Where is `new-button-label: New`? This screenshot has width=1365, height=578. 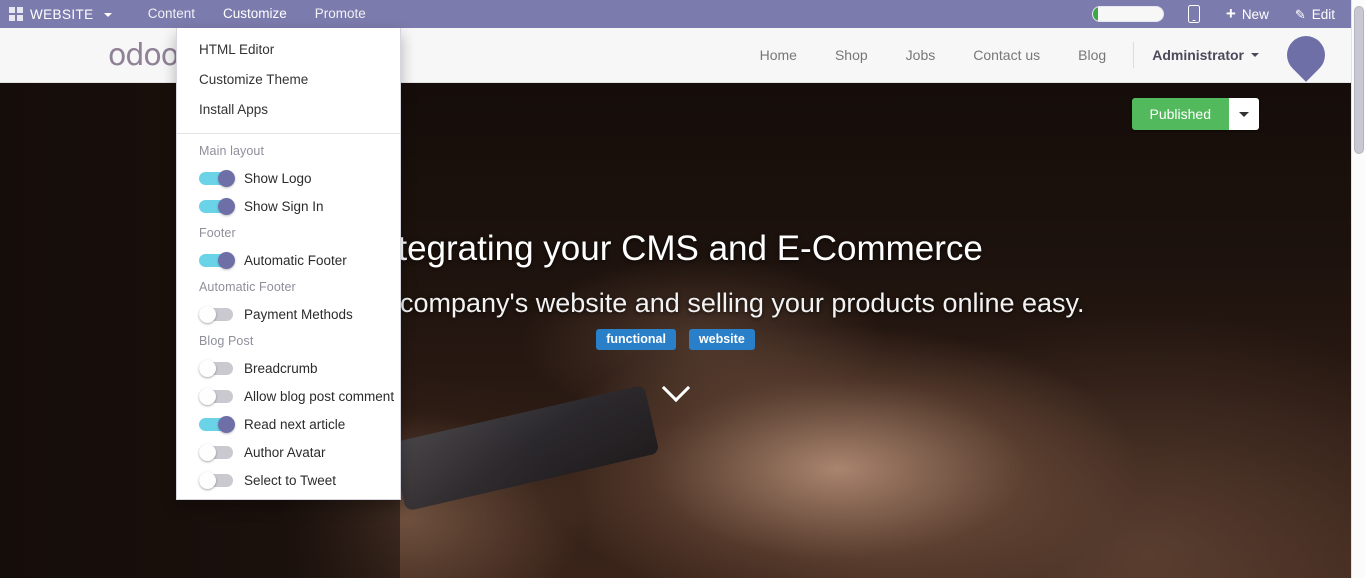
new-button-label: New is located at coordinates (1255, 14).